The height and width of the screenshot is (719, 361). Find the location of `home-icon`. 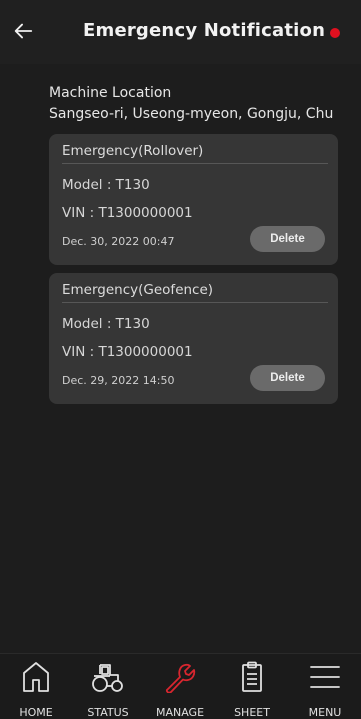

home-icon is located at coordinates (36, 677).